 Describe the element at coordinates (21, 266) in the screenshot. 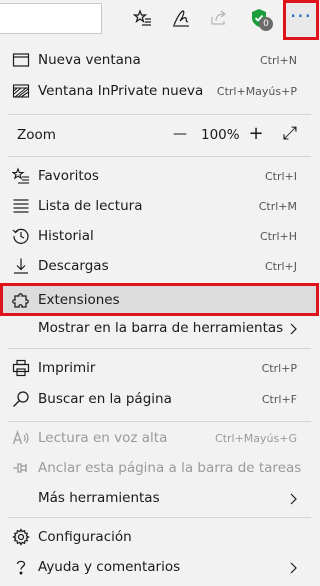

I see `download-icon` at that location.